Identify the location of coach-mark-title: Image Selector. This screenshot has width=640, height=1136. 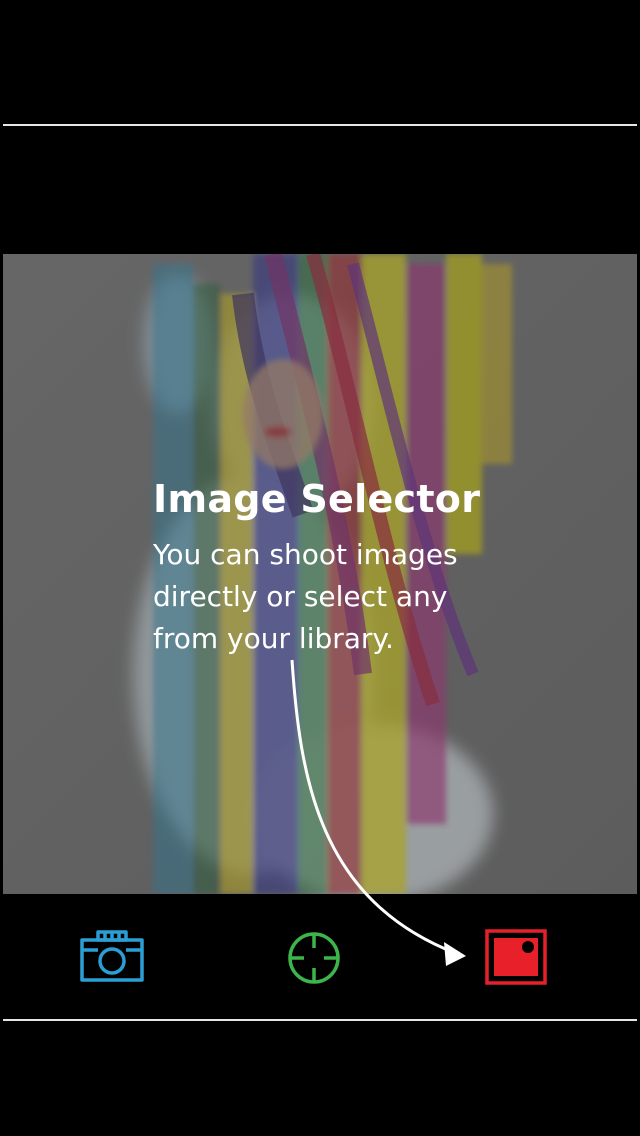
(317, 499).